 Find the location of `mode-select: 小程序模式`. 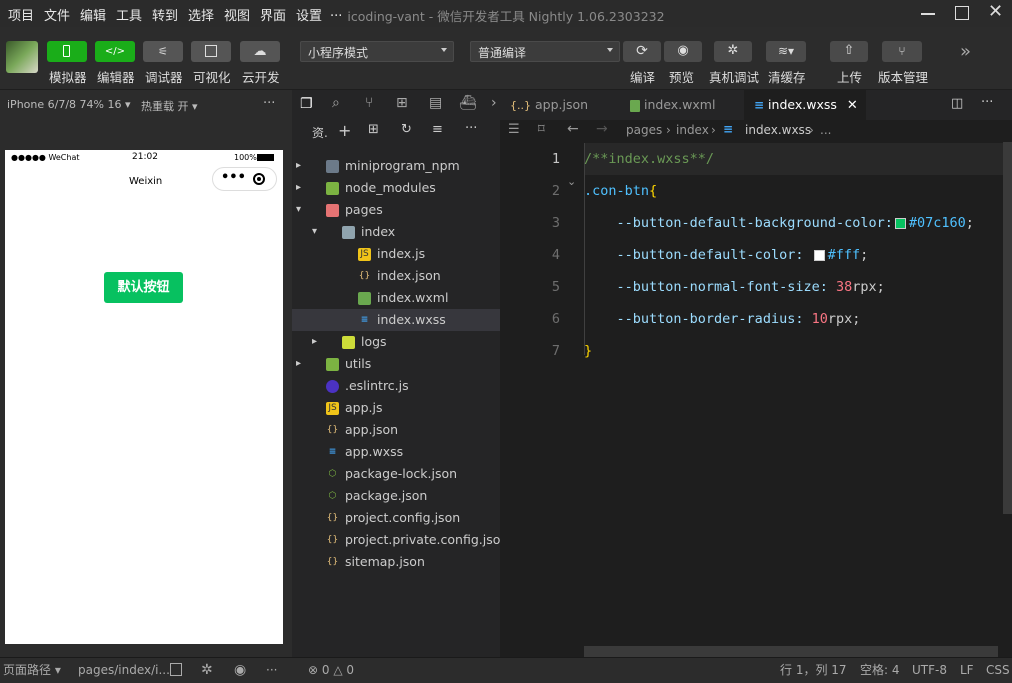

mode-select: 小程序模式 is located at coordinates (377, 51).